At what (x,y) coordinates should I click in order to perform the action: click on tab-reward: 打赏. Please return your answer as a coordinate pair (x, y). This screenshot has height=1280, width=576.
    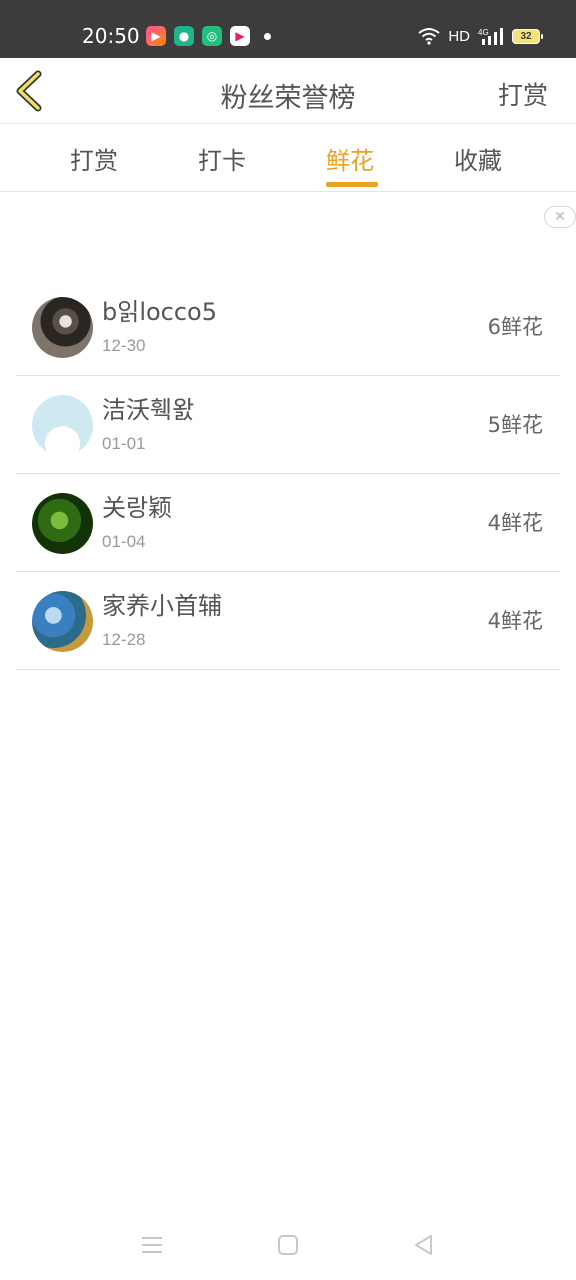
    Looking at the image, I should click on (94, 158).